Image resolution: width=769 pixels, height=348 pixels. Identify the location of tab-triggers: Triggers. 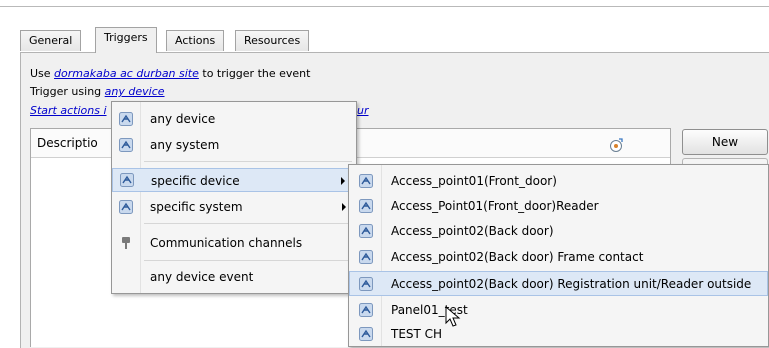
(126, 40).